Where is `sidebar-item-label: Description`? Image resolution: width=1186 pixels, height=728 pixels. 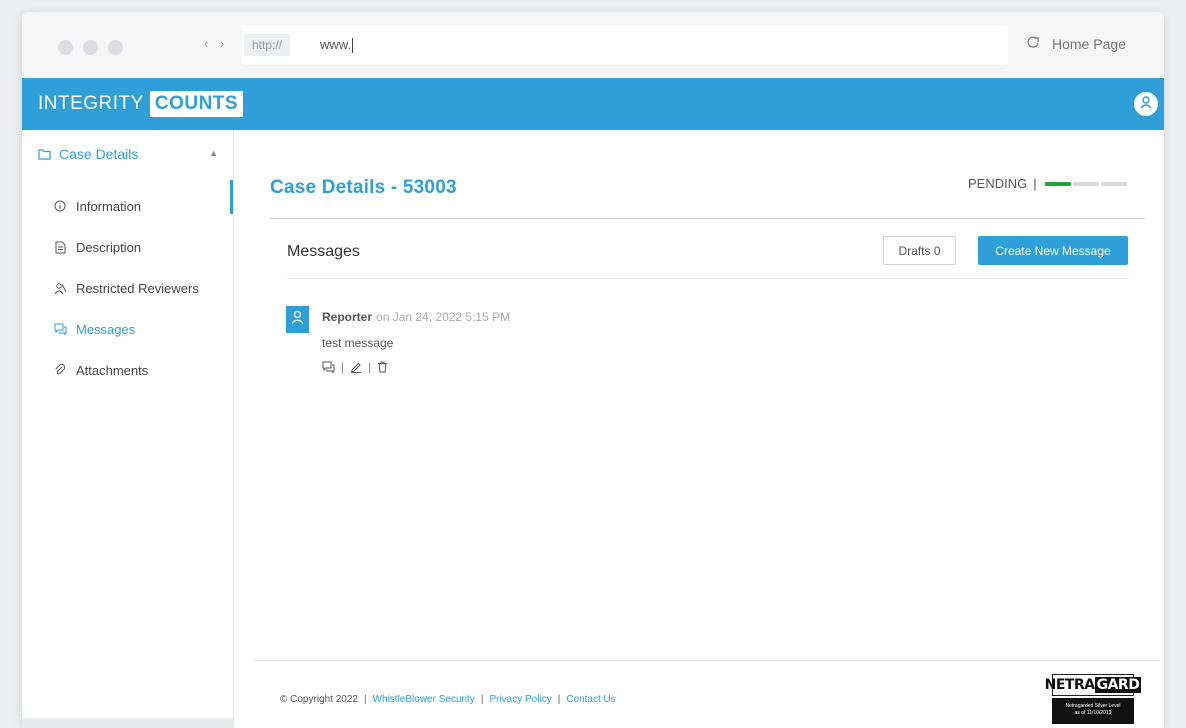
sidebar-item-label: Description is located at coordinates (109, 247).